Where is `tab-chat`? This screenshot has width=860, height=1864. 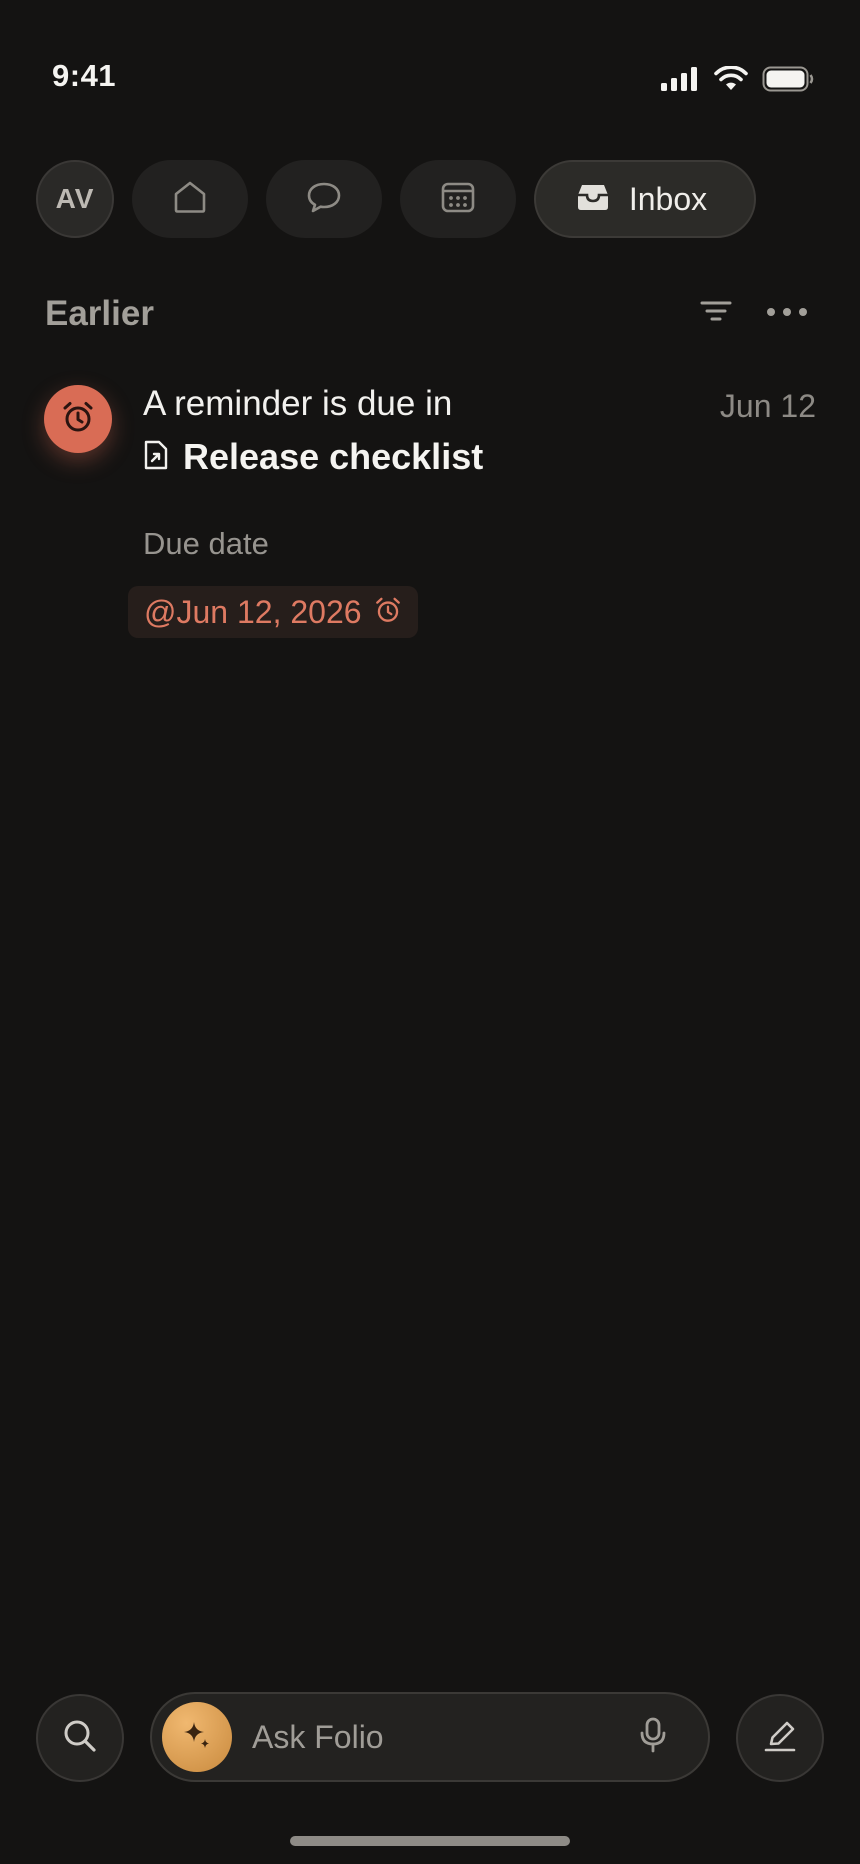 tab-chat is located at coordinates (324, 199).